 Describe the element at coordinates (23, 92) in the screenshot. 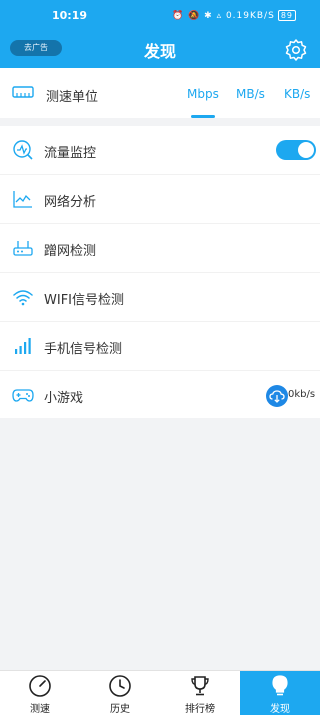

I see `ruler-icon` at that location.